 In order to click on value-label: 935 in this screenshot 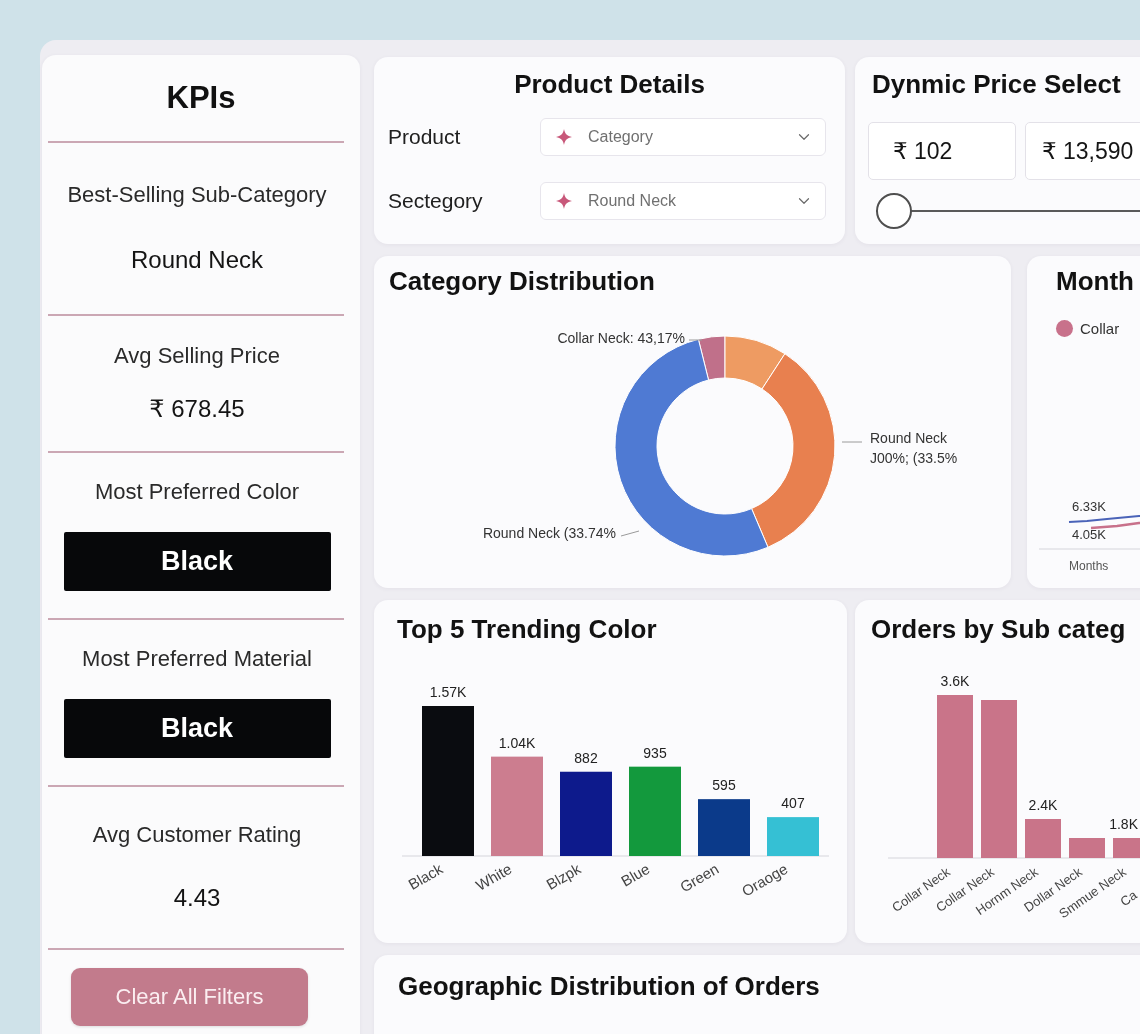, I will do `click(655, 752)`.